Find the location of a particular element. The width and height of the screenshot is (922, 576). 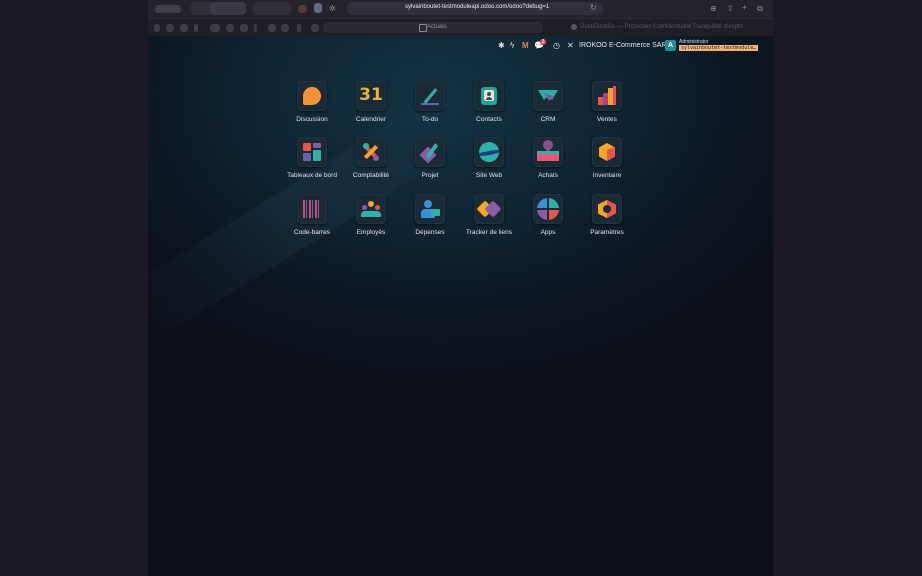

contacts-icon is located at coordinates (489, 96).